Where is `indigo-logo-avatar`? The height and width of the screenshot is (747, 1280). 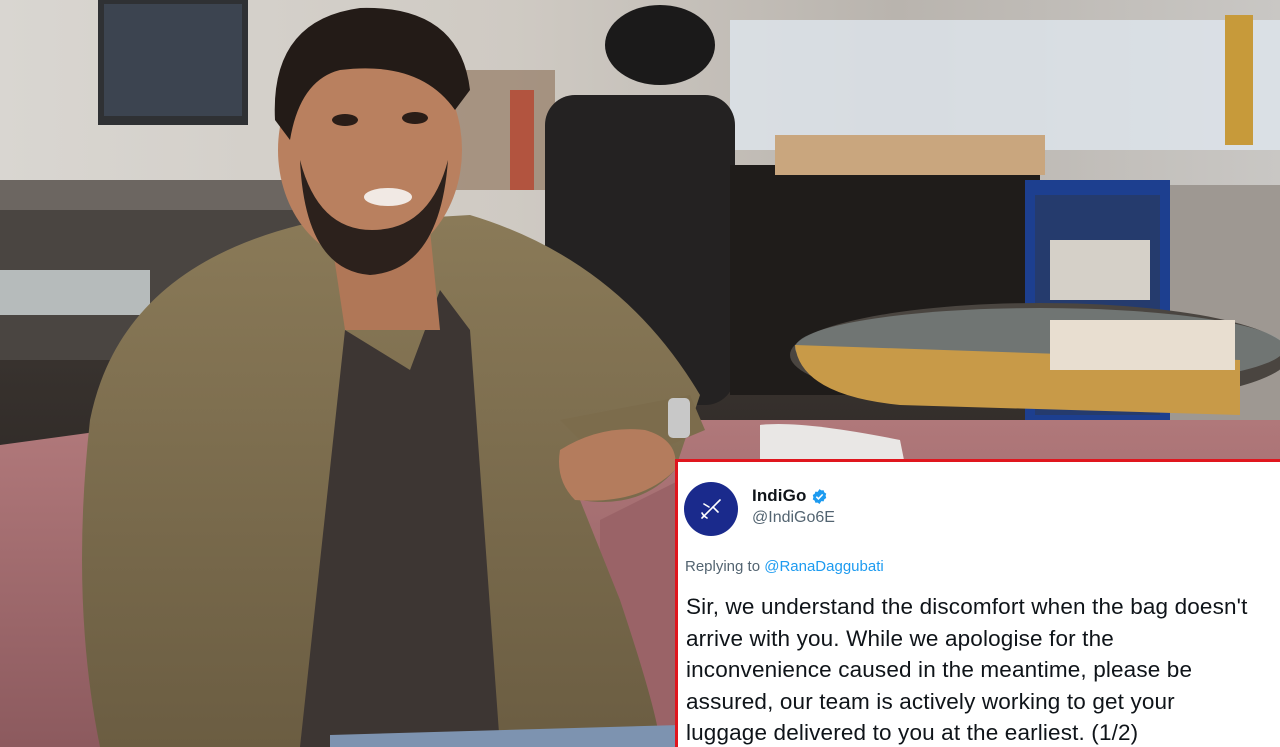 indigo-logo-avatar is located at coordinates (711, 509).